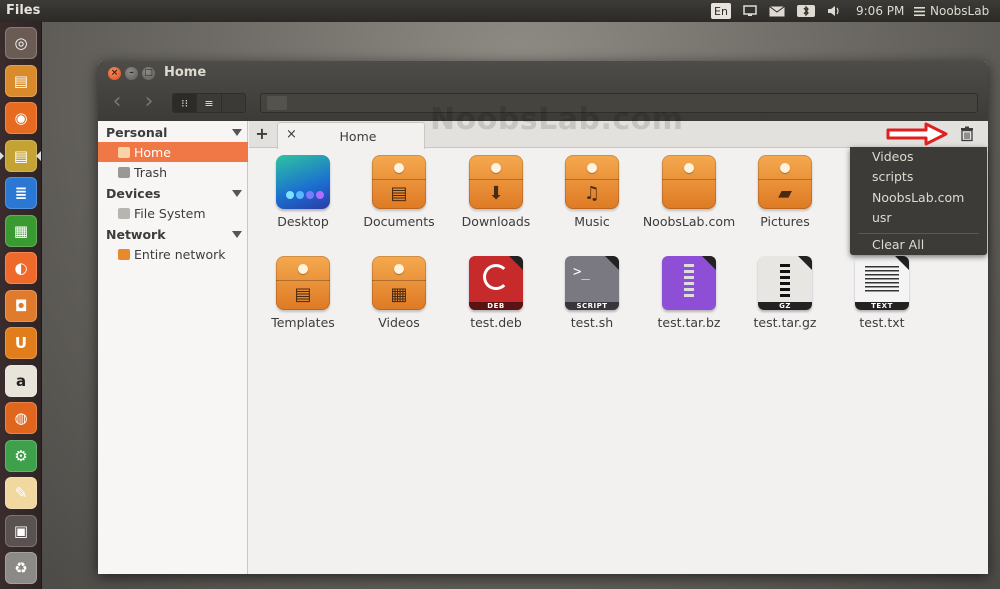 The height and width of the screenshot is (589, 1000). What do you see at coordinates (834, 11) in the screenshot?
I see `volume-icon` at bounding box center [834, 11].